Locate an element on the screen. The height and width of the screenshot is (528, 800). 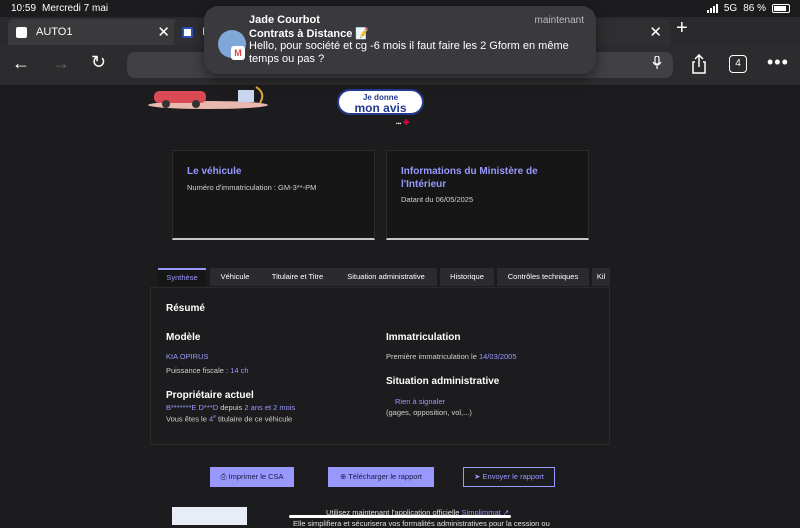
tab-synthese: Synthèse is located at coordinates (182, 277).